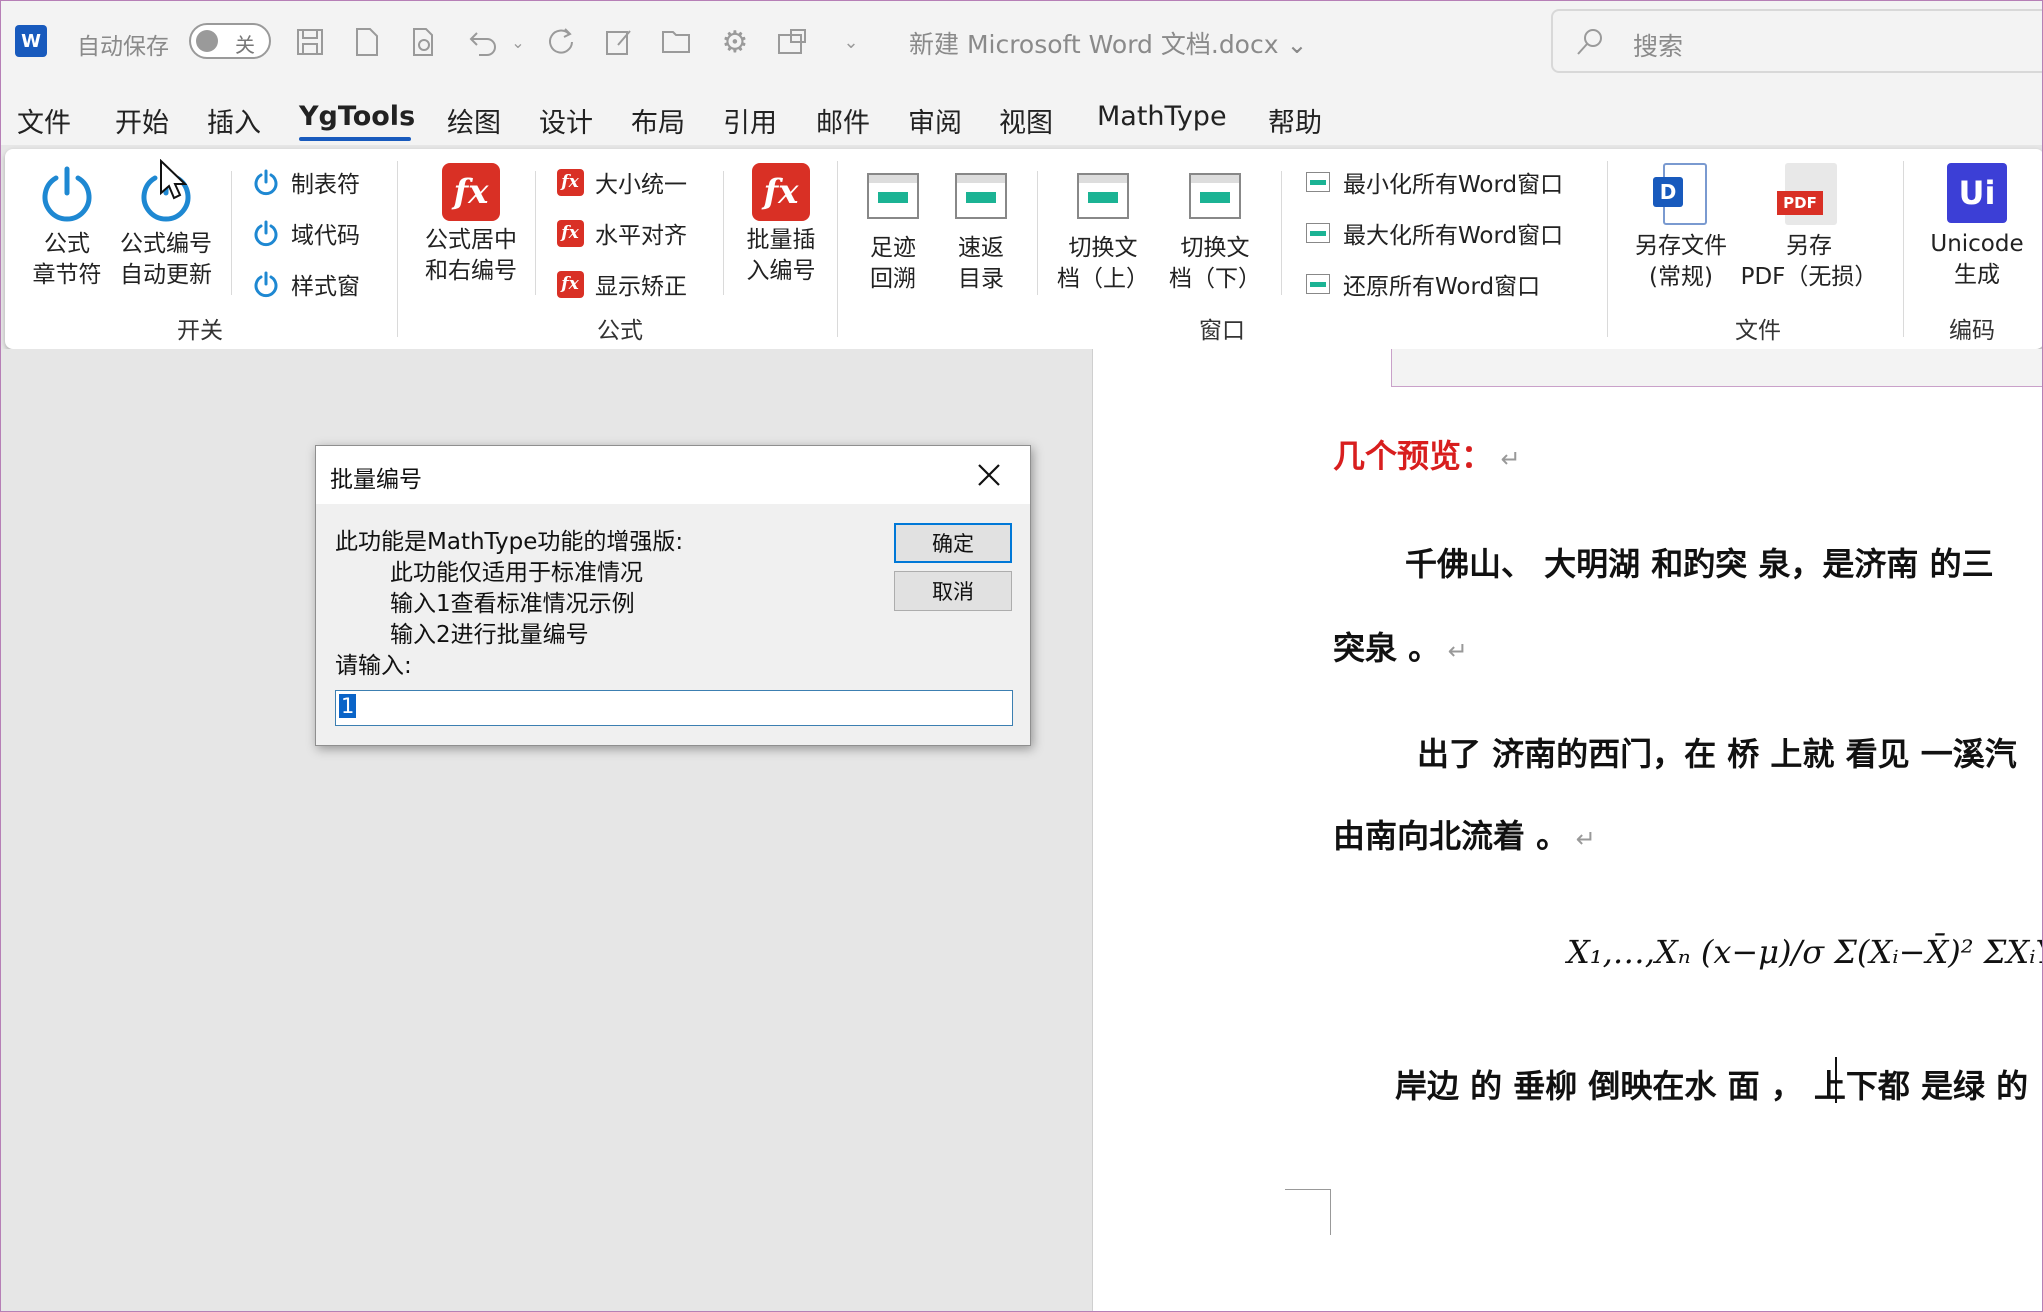 Image resolution: width=2043 pixels, height=1312 pixels. I want to click on pdf-icon: PDF, so click(1809, 195).